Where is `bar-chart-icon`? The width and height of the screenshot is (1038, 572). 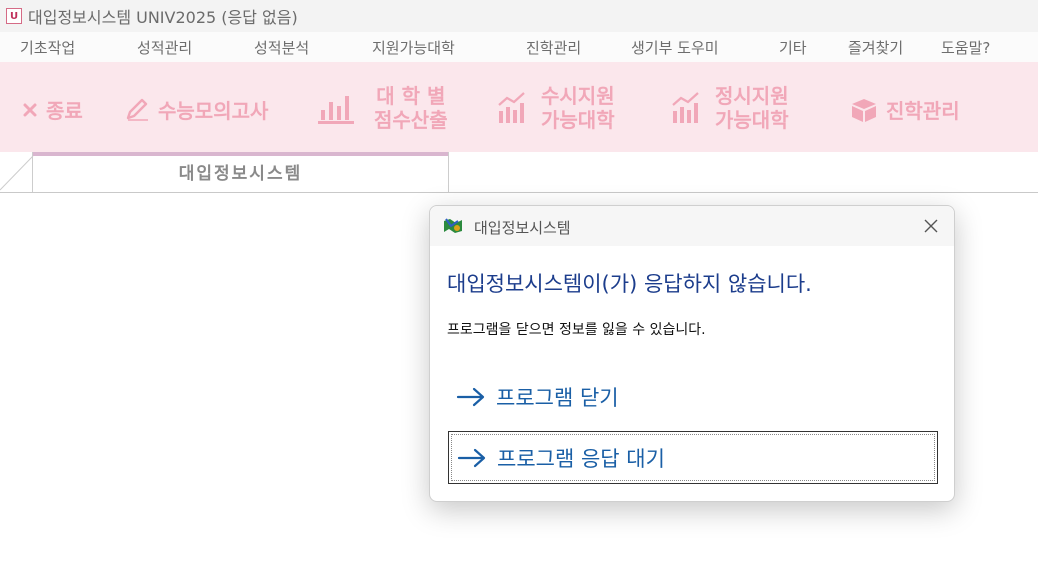
bar-chart-icon is located at coordinates (336, 108).